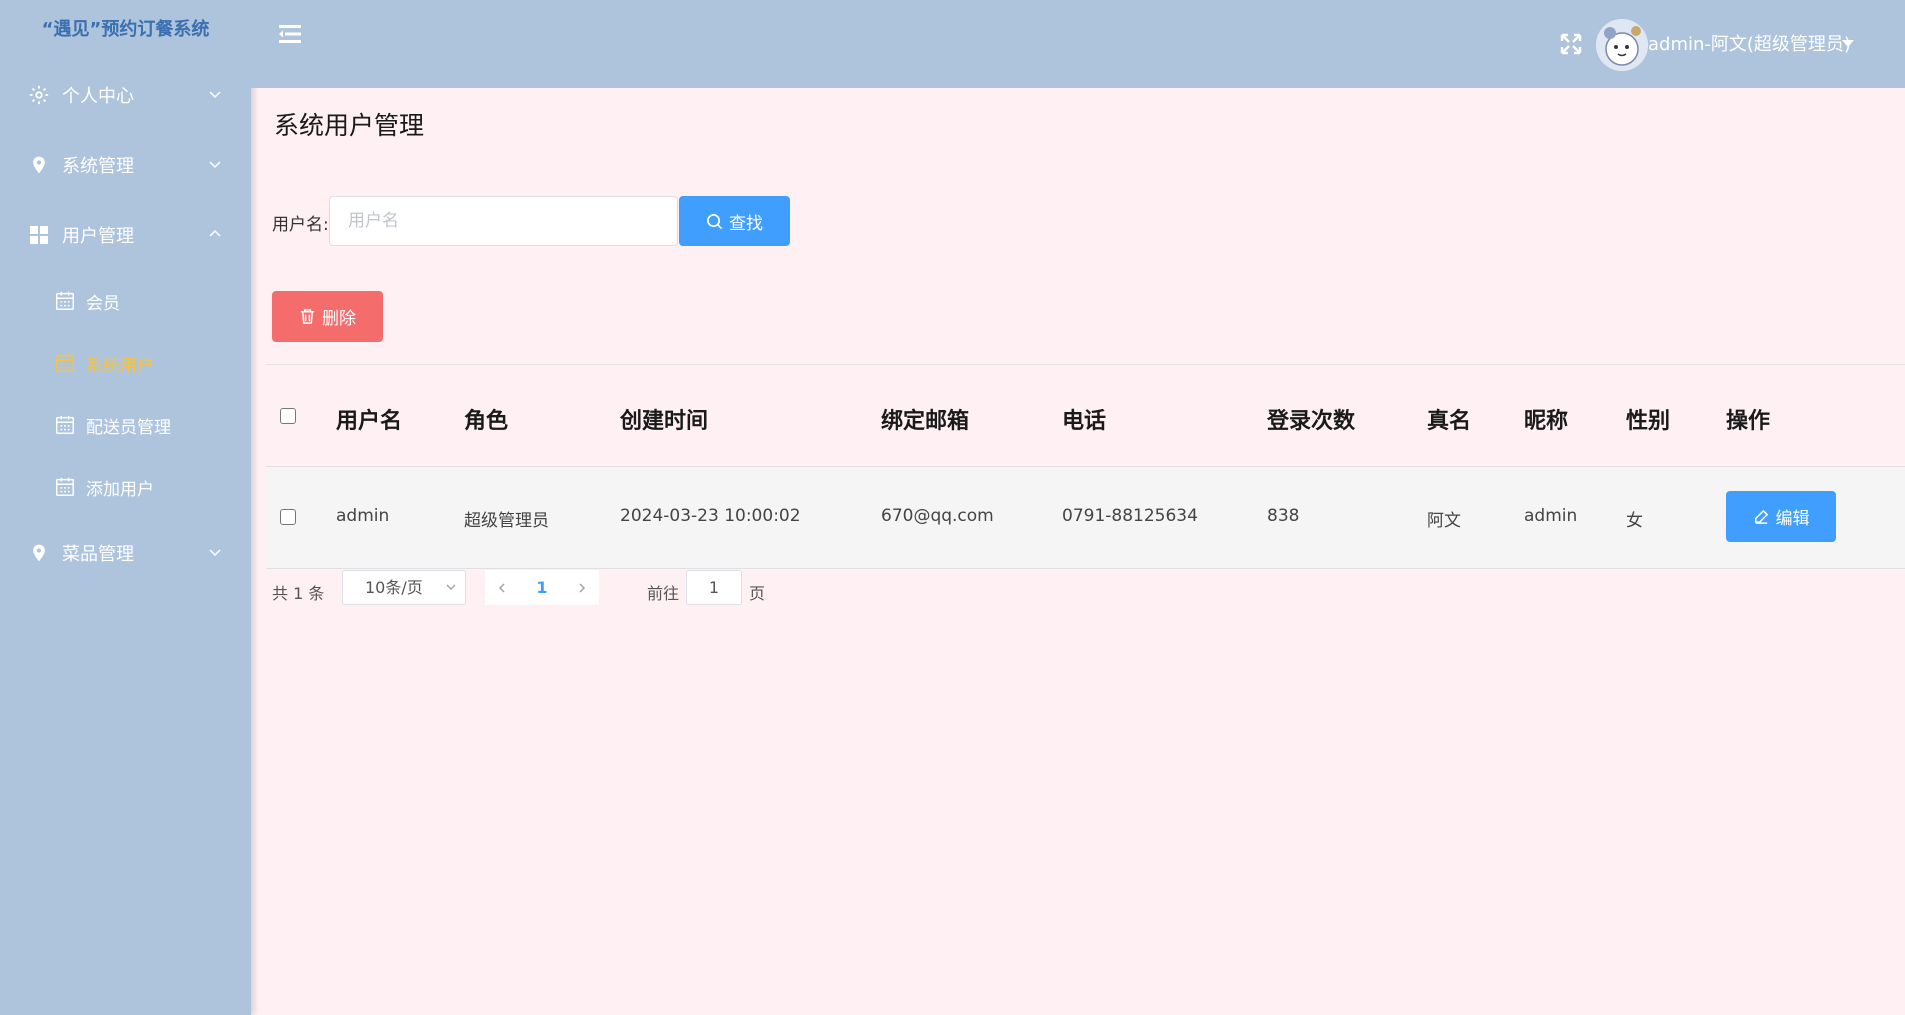 The width and height of the screenshot is (1905, 1015). I want to click on avatar, so click(1622, 45).